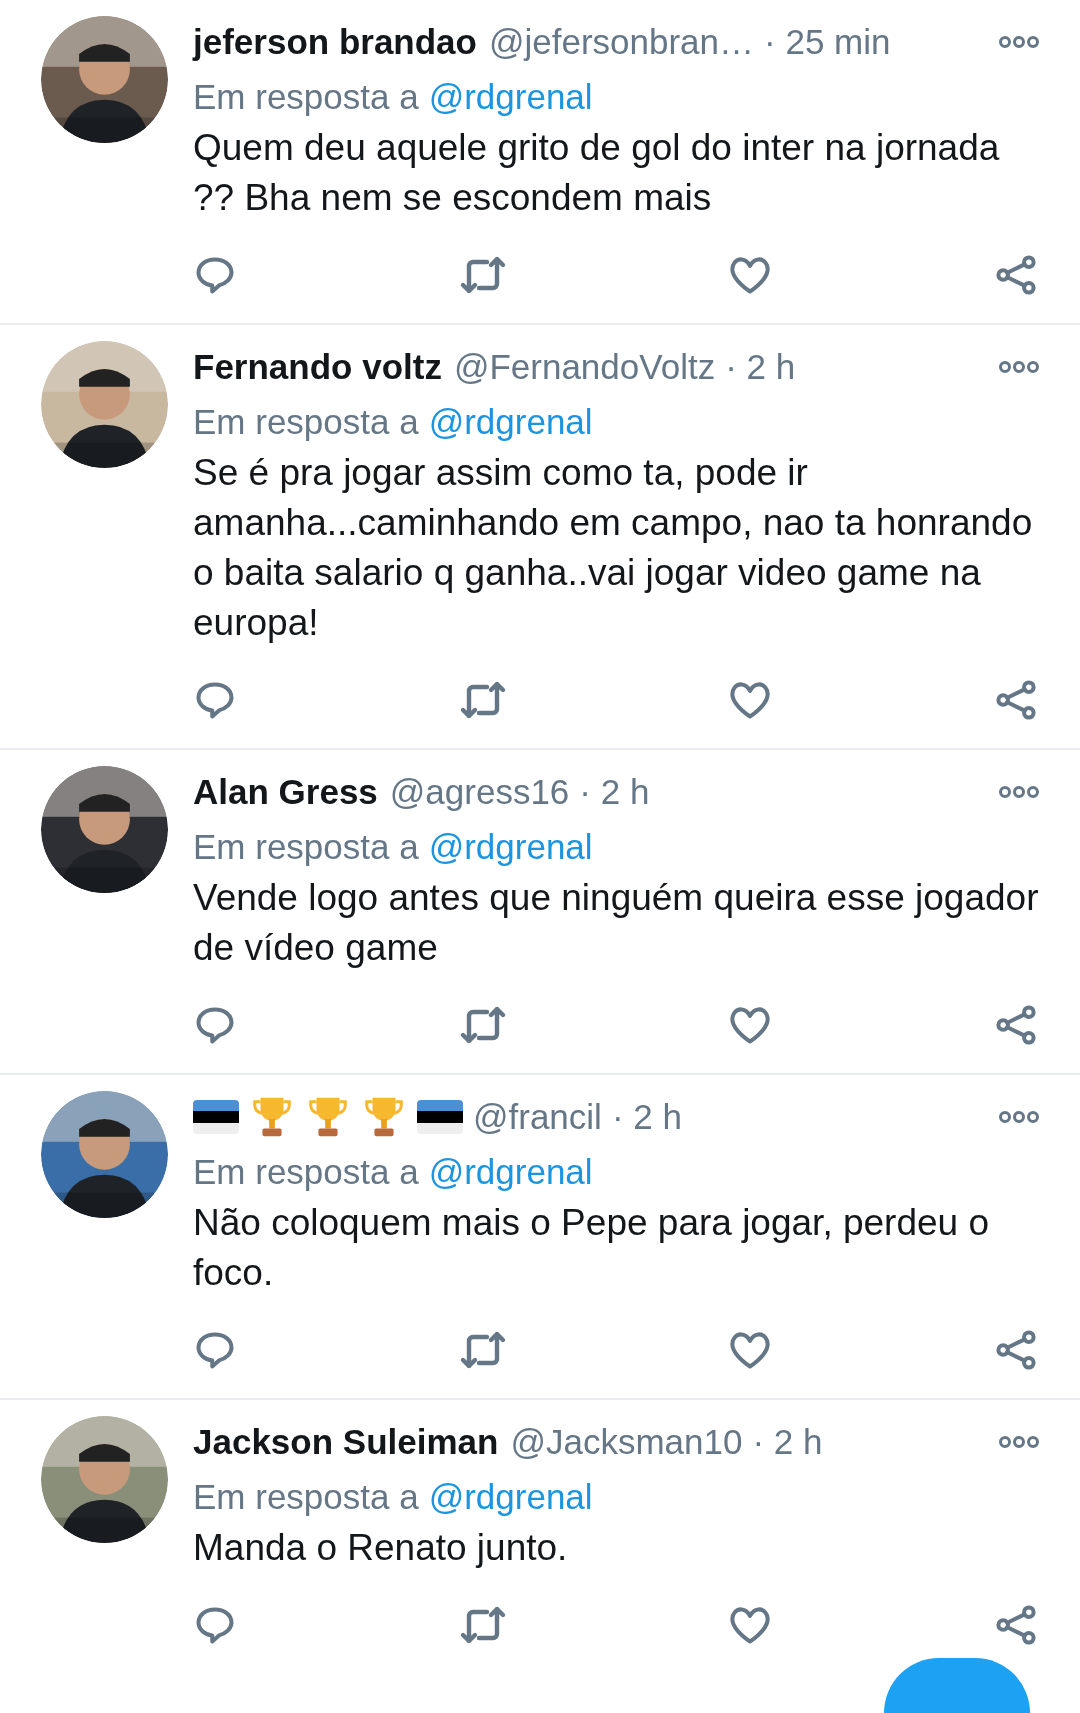  What do you see at coordinates (285, 792) in the screenshot?
I see `display-name: Alan Gress` at bounding box center [285, 792].